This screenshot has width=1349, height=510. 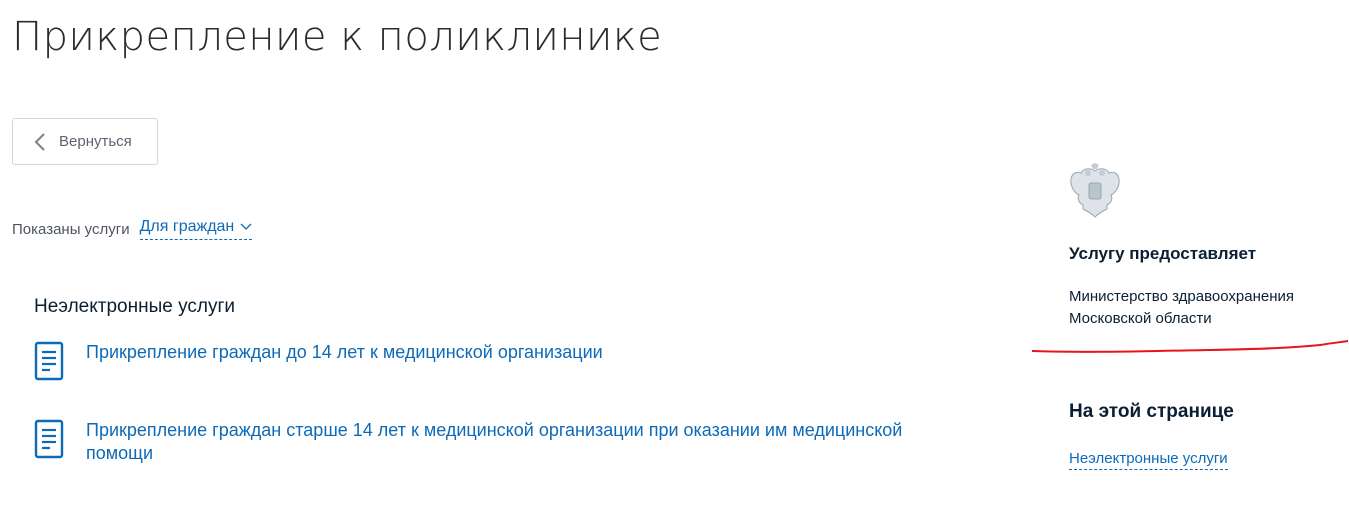 I want to click on audience-dropdown-value: Для граждан, so click(x=187, y=226).